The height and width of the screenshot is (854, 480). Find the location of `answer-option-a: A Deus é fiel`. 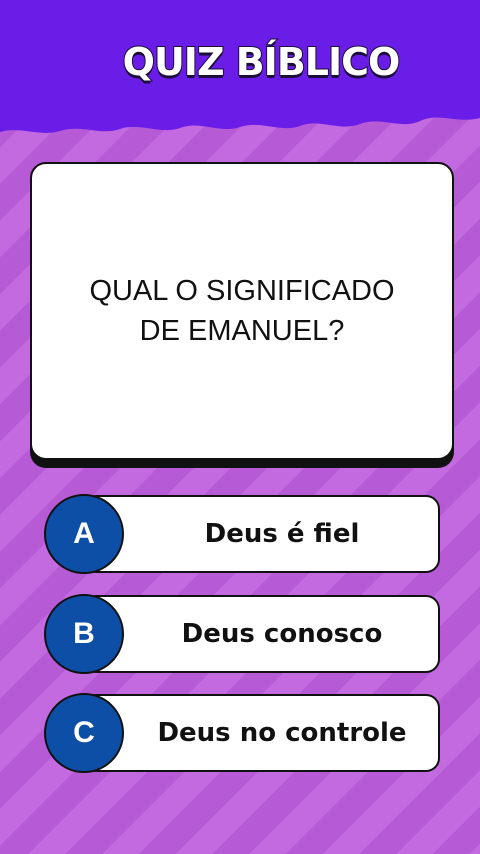

answer-option-a: A Deus é fiel is located at coordinates (242, 534).